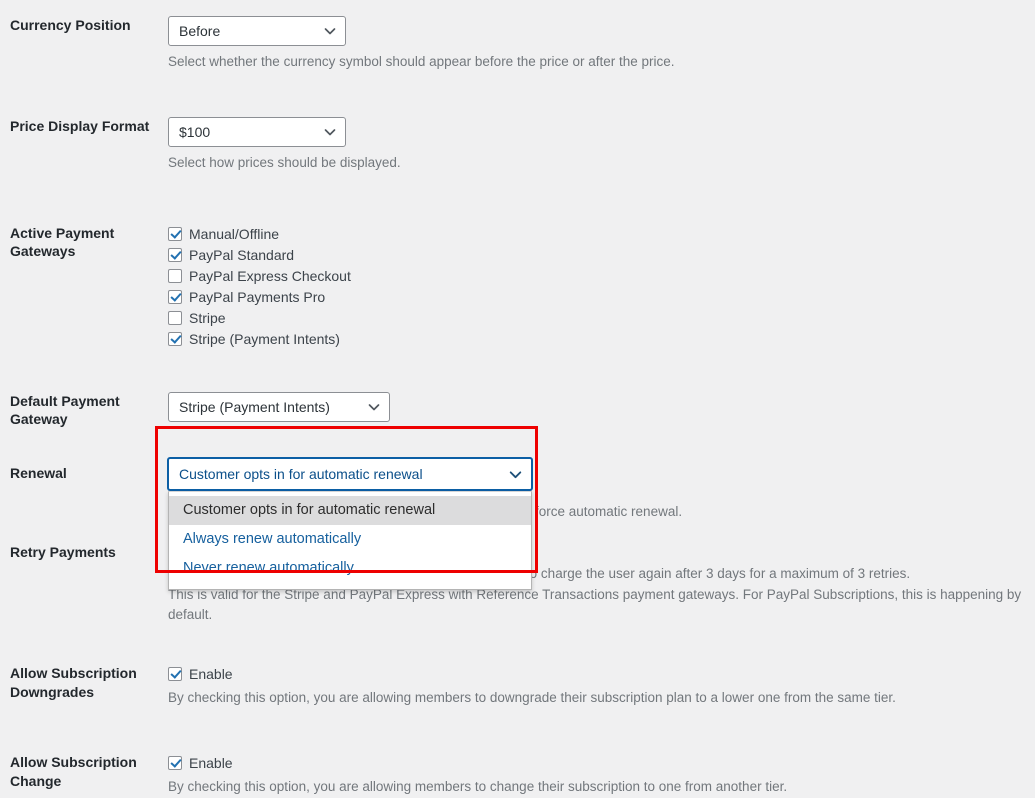  I want to click on select-default-payment-gateway-value: Stripe (Payment Intents), so click(254, 406).